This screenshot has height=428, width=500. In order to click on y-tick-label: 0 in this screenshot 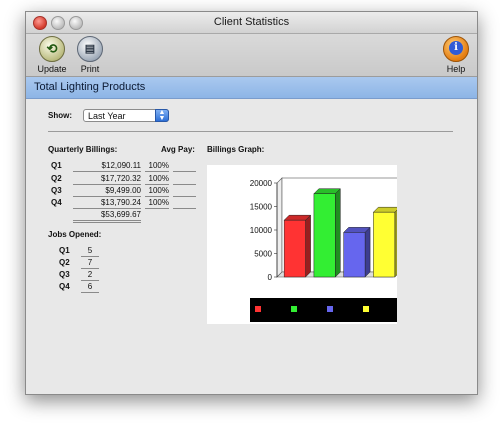, I will do `click(270, 277)`.